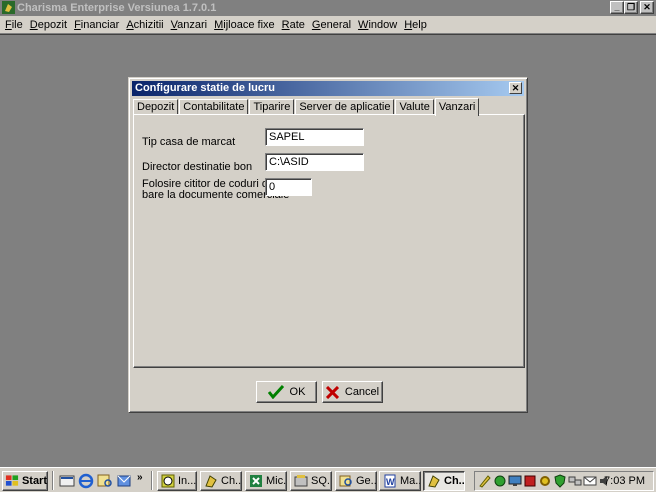  Describe the element at coordinates (156, 107) in the screenshot. I see `tab-depozit: Depozit` at that location.